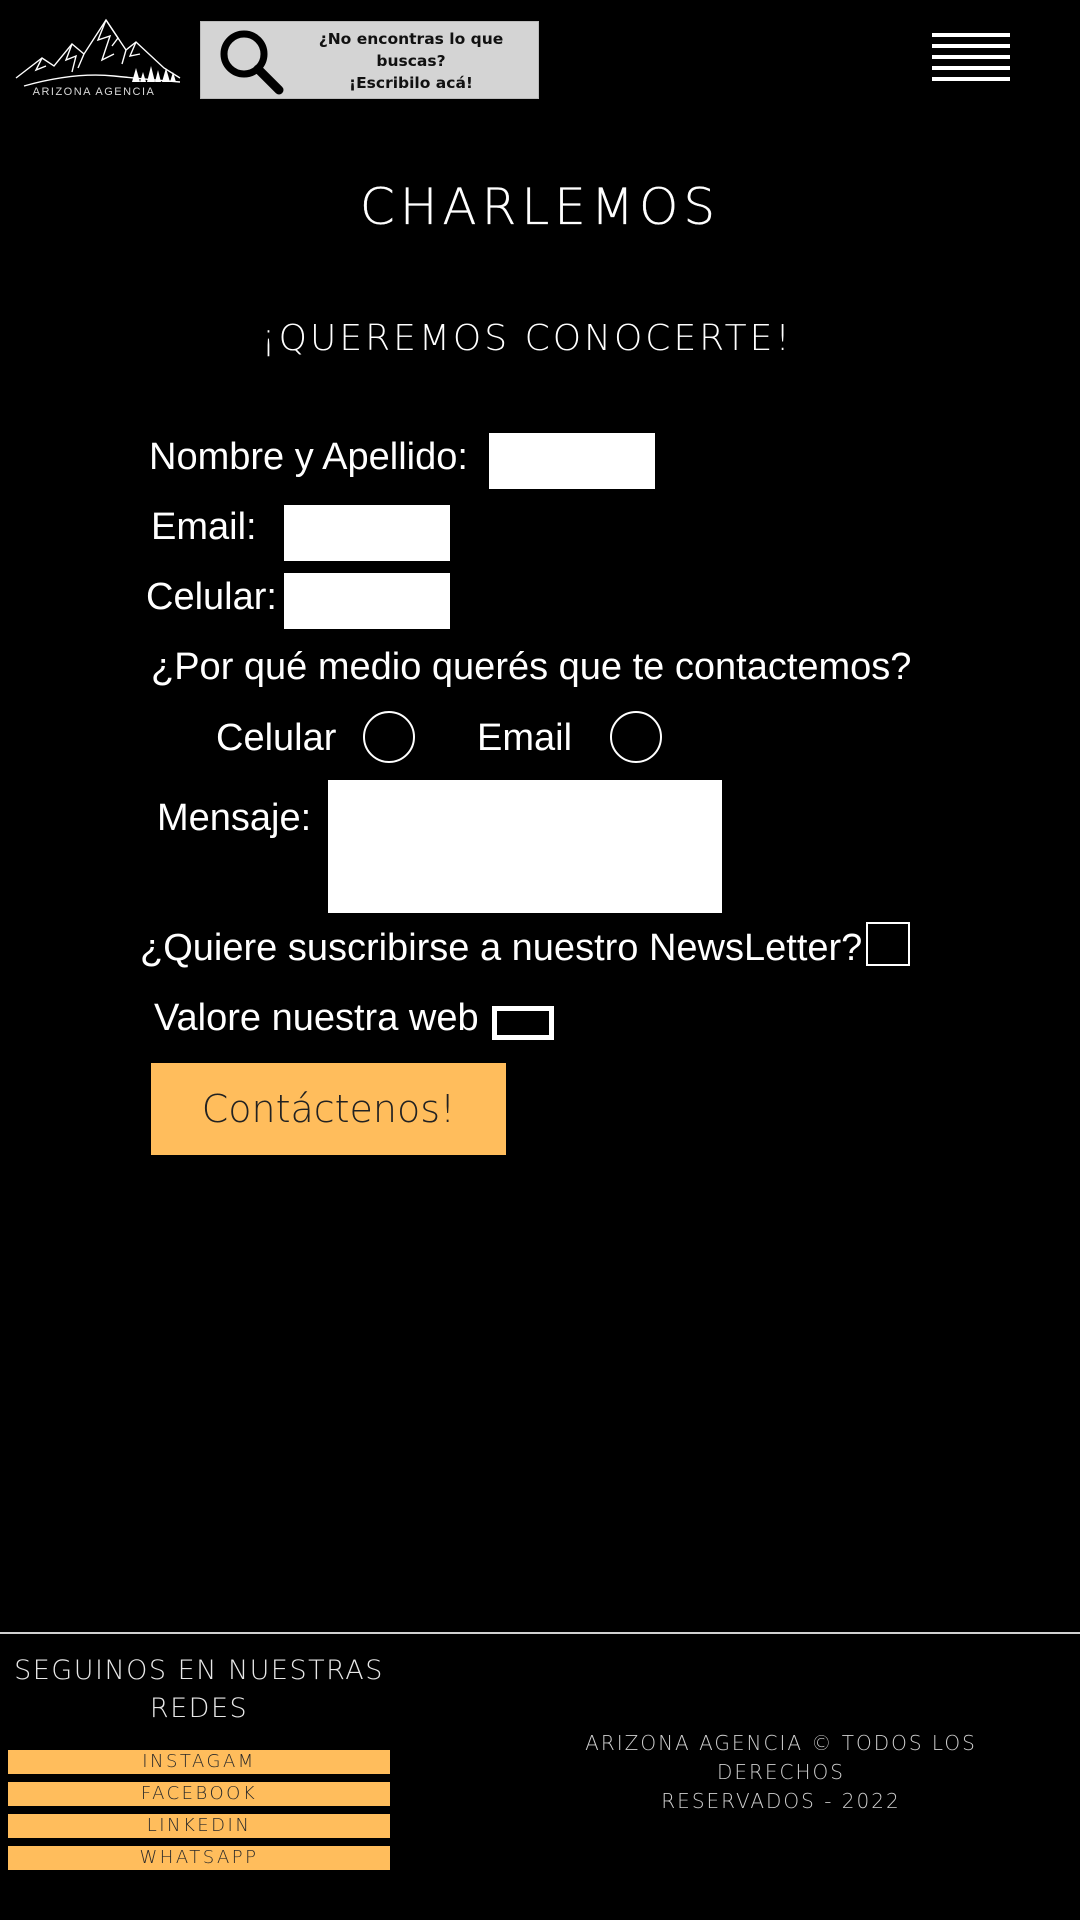 This screenshot has height=1920, width=1080. What do you see at coordinates (199, 1690) in the screenshot?
I see `follow-us-heading: SEGUINOS EN NUESTRAS REDES` at bounding box center [199, 1690].